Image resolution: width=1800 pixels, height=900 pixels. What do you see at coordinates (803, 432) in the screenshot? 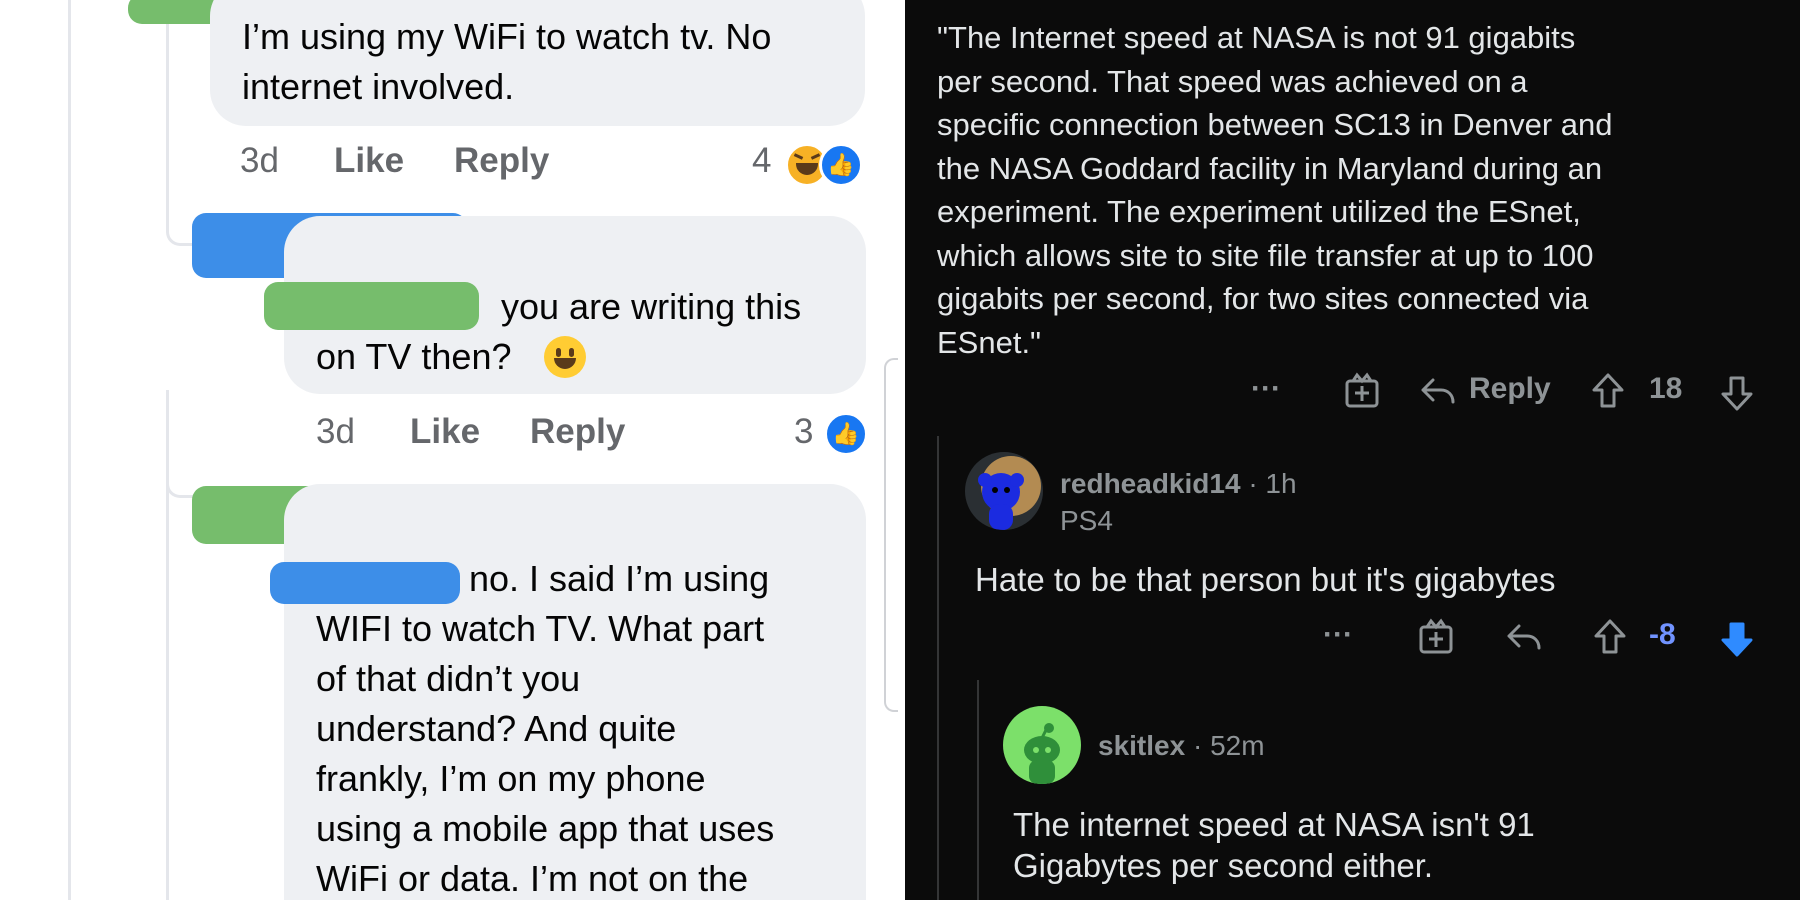
I see `reaction-count: 3` at bounding box center [803, 432].